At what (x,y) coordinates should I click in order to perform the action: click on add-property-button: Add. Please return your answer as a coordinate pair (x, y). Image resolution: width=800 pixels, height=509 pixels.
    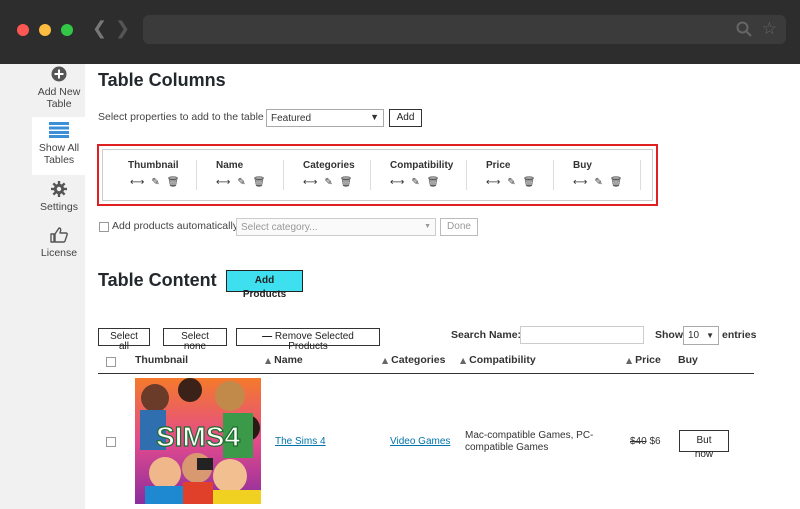
    Looking at the image, I should click on (405, 118).